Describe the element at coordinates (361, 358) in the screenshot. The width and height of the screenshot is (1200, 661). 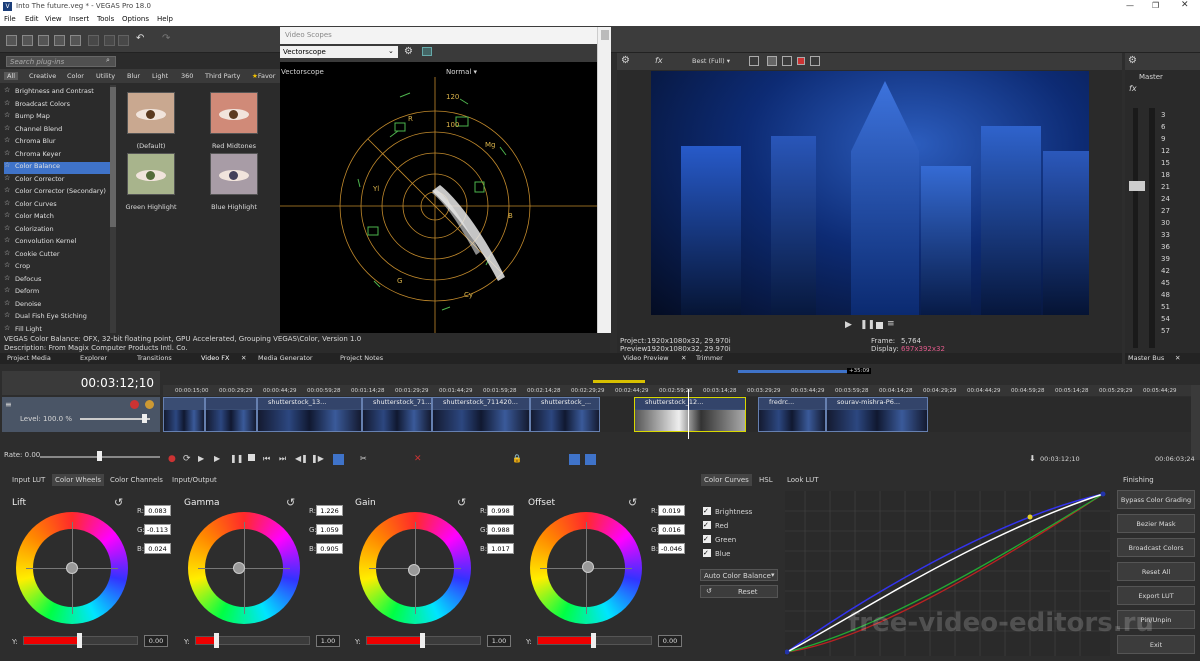
I see `tab-project-notes: Project Notes` at that location.